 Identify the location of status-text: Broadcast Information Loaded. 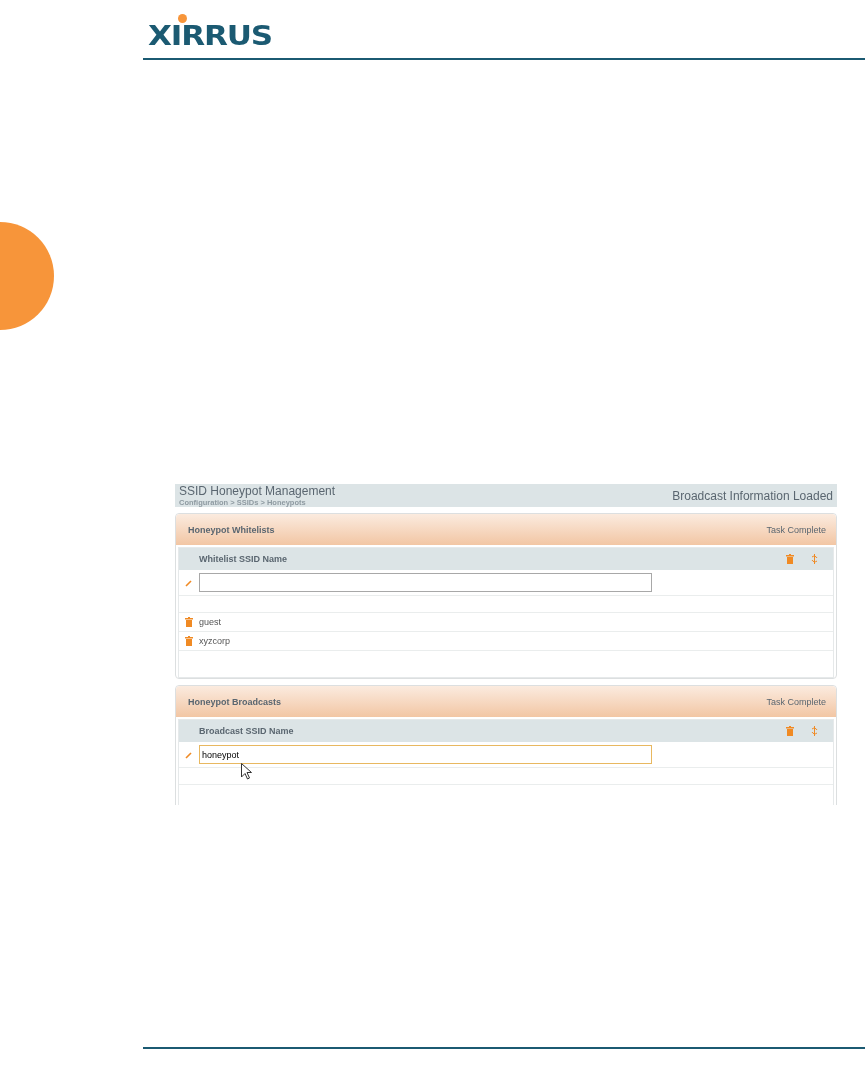
(752, 495).